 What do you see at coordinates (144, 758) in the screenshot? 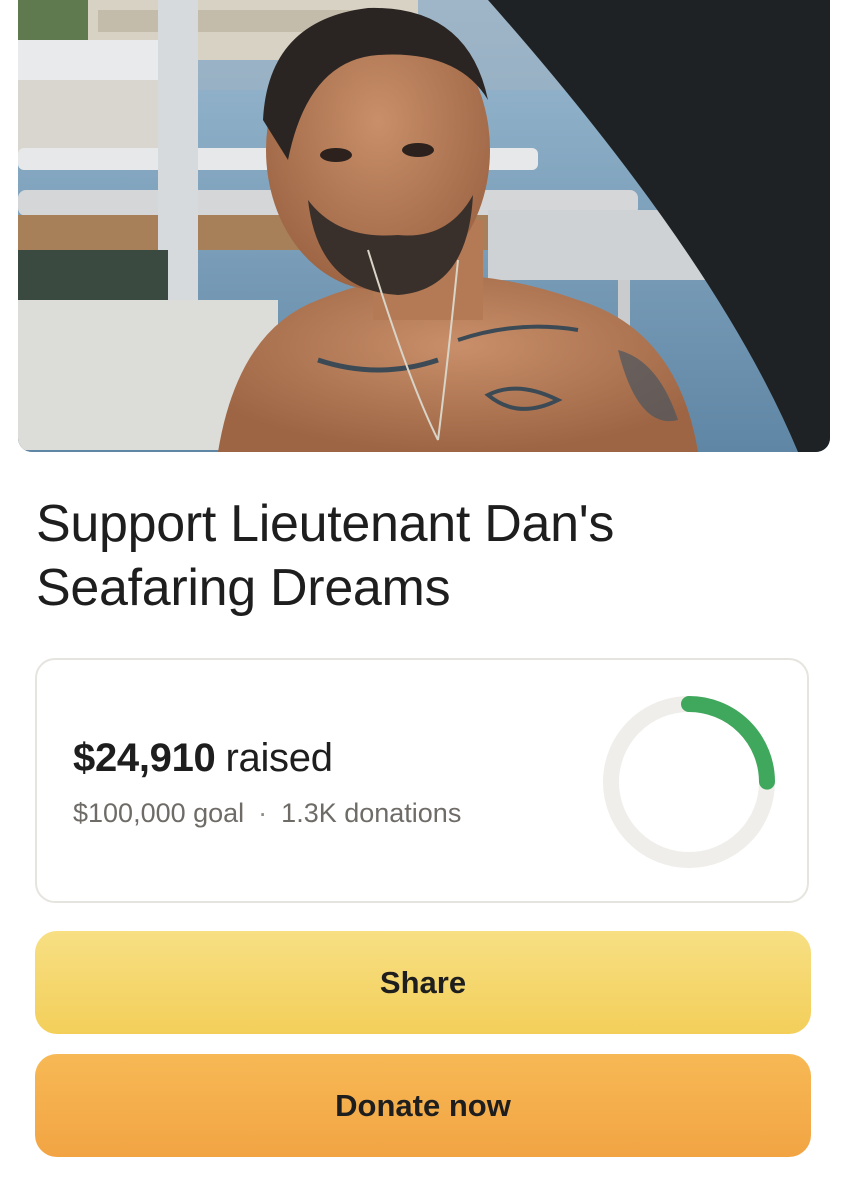
I see `raised-amount-value: $24,910` at bounding box center [144, 758].